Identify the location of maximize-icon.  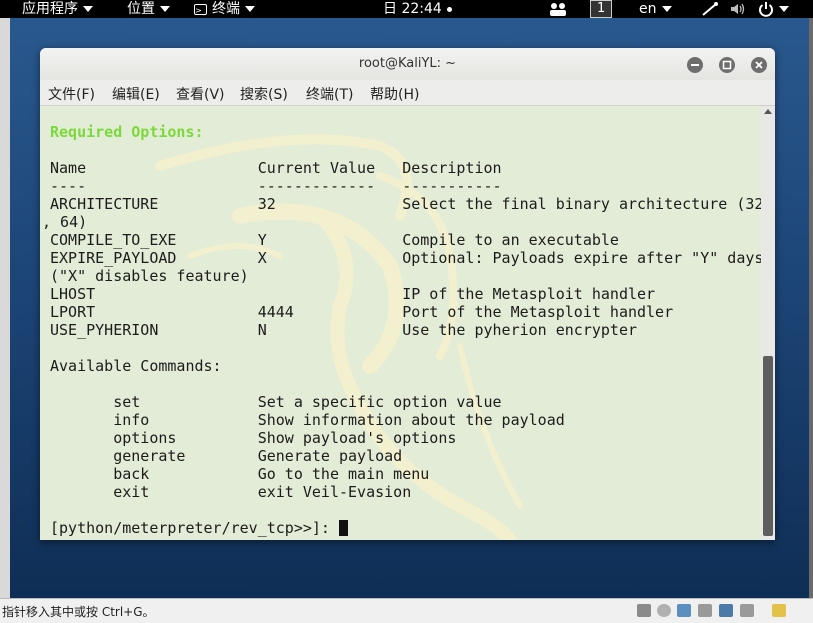
(727, 65).